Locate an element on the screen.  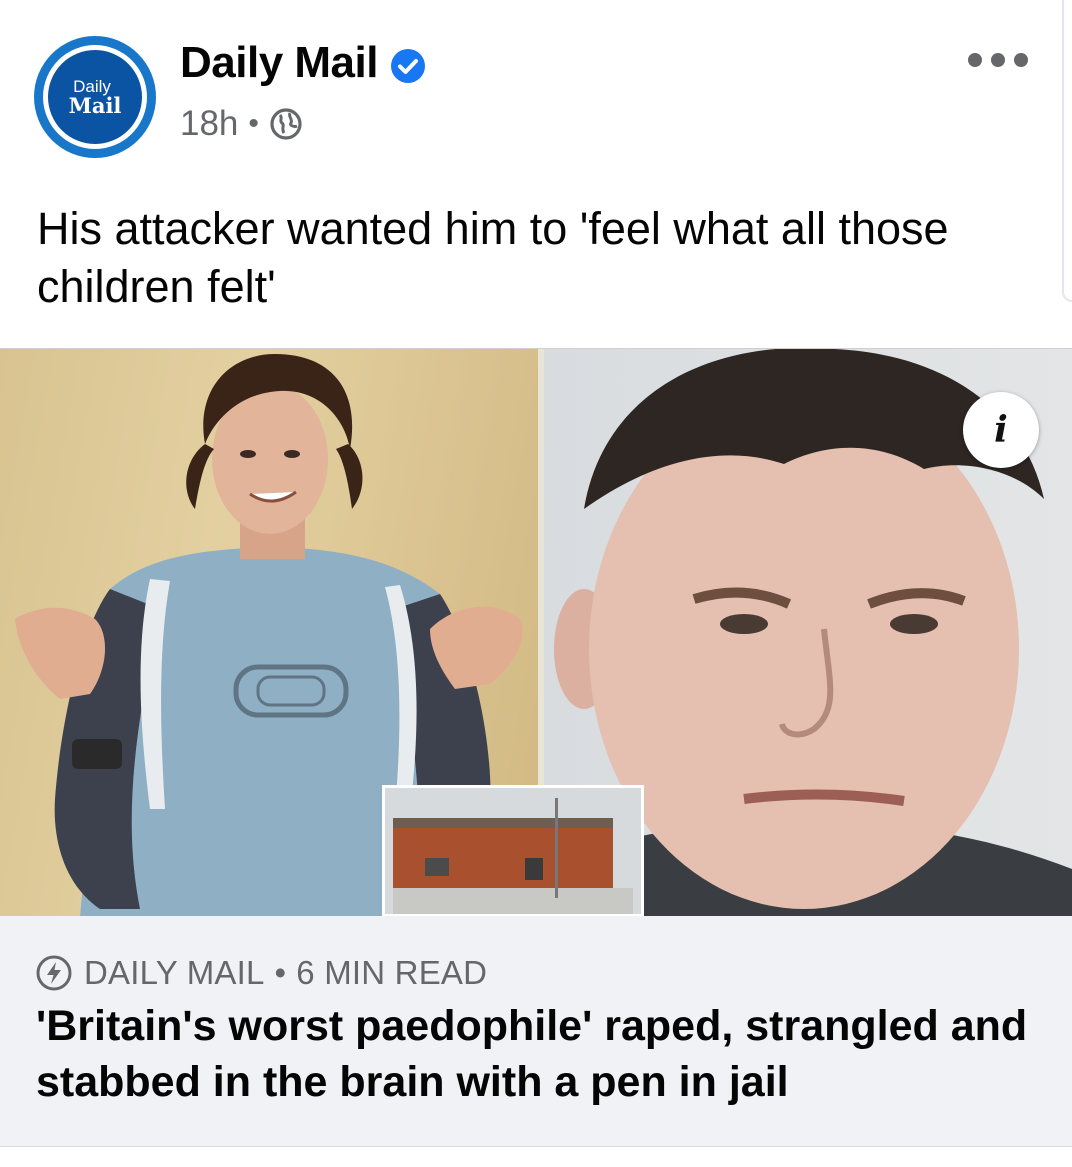
read-time: 6 MIN READ is located at coordinates (392, 972).